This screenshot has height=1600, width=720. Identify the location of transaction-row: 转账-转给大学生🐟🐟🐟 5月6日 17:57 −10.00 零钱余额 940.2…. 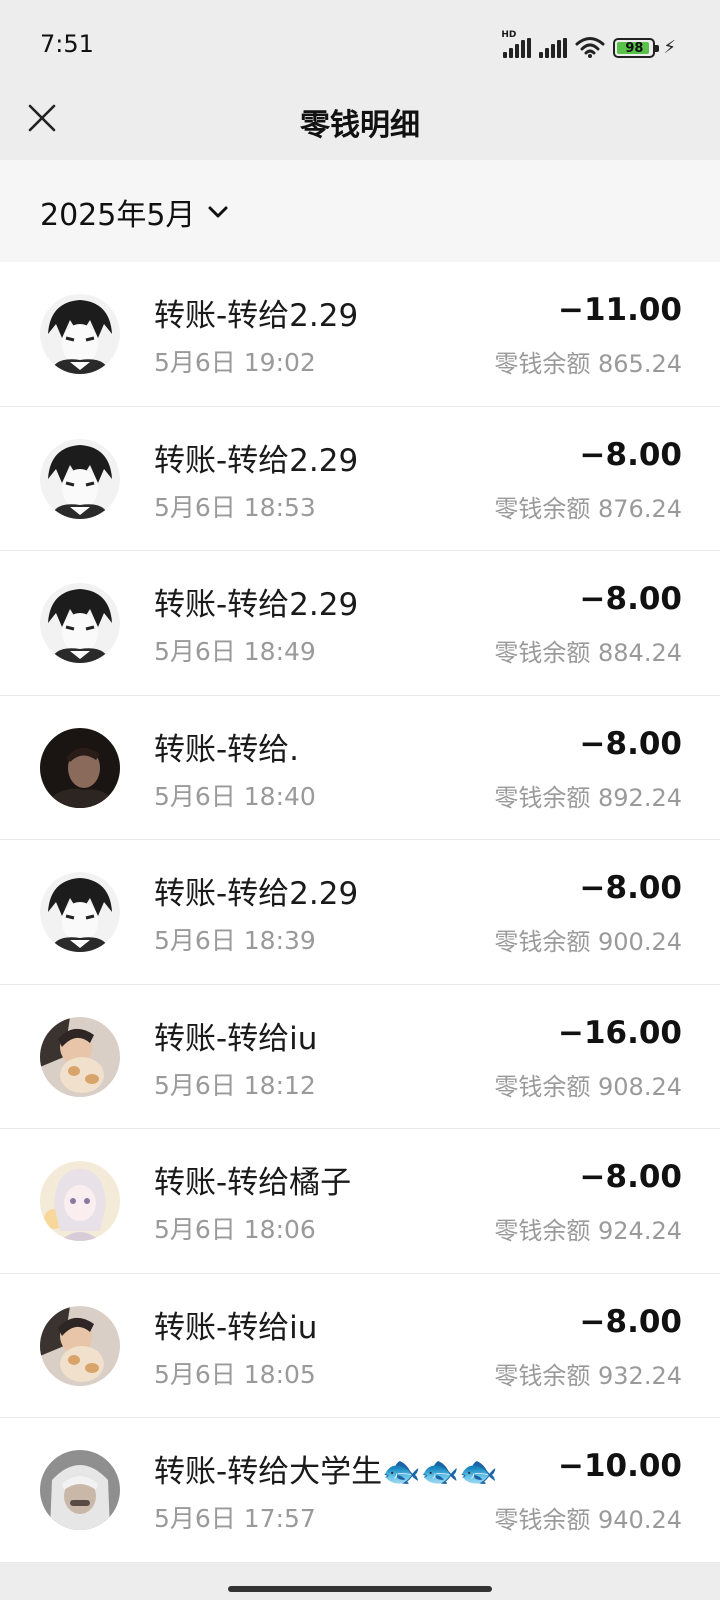
(360, 1490).